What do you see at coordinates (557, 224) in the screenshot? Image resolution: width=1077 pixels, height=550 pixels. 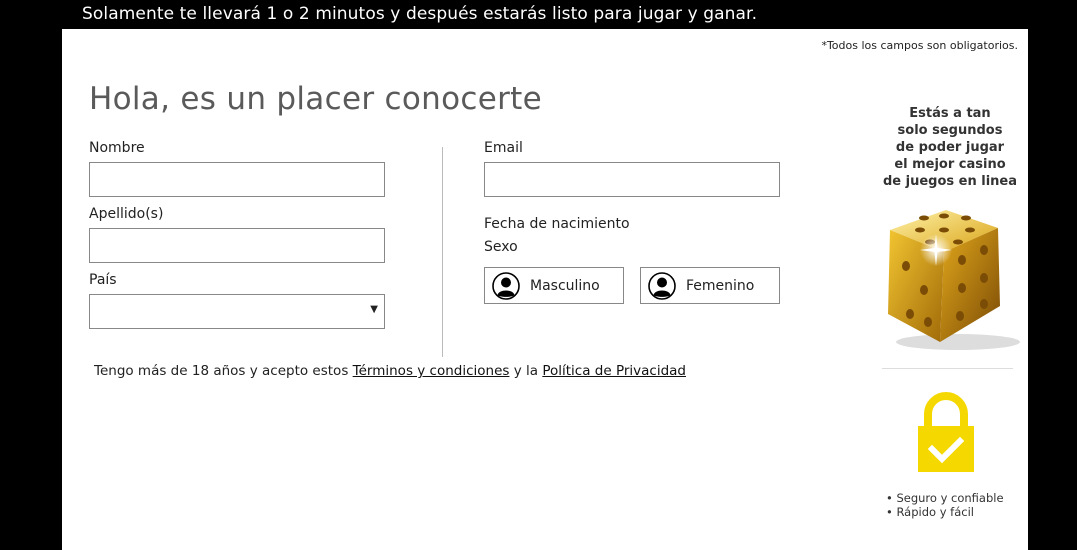 I see `birth-date-label: Fecha de nacimiento` at bounding box center [557, 224].